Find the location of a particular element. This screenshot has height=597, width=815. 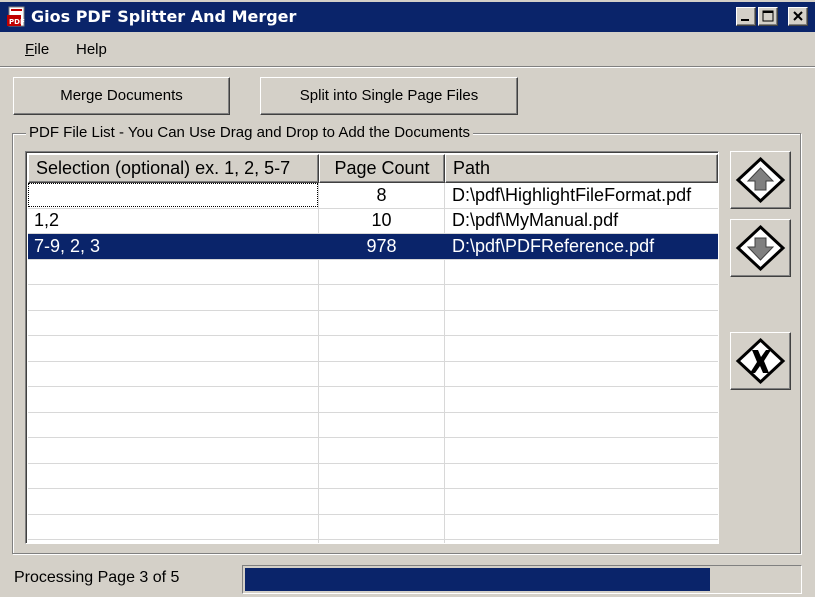

menu-bar: File Help is located at coordinates (407, 49).